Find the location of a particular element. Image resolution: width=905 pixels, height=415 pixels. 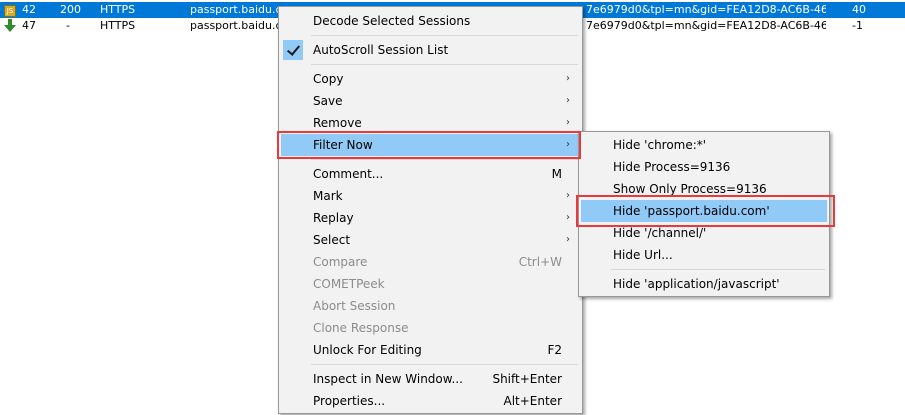

shortcut-label: Alt+Enter is located at coordinates (532, 401).